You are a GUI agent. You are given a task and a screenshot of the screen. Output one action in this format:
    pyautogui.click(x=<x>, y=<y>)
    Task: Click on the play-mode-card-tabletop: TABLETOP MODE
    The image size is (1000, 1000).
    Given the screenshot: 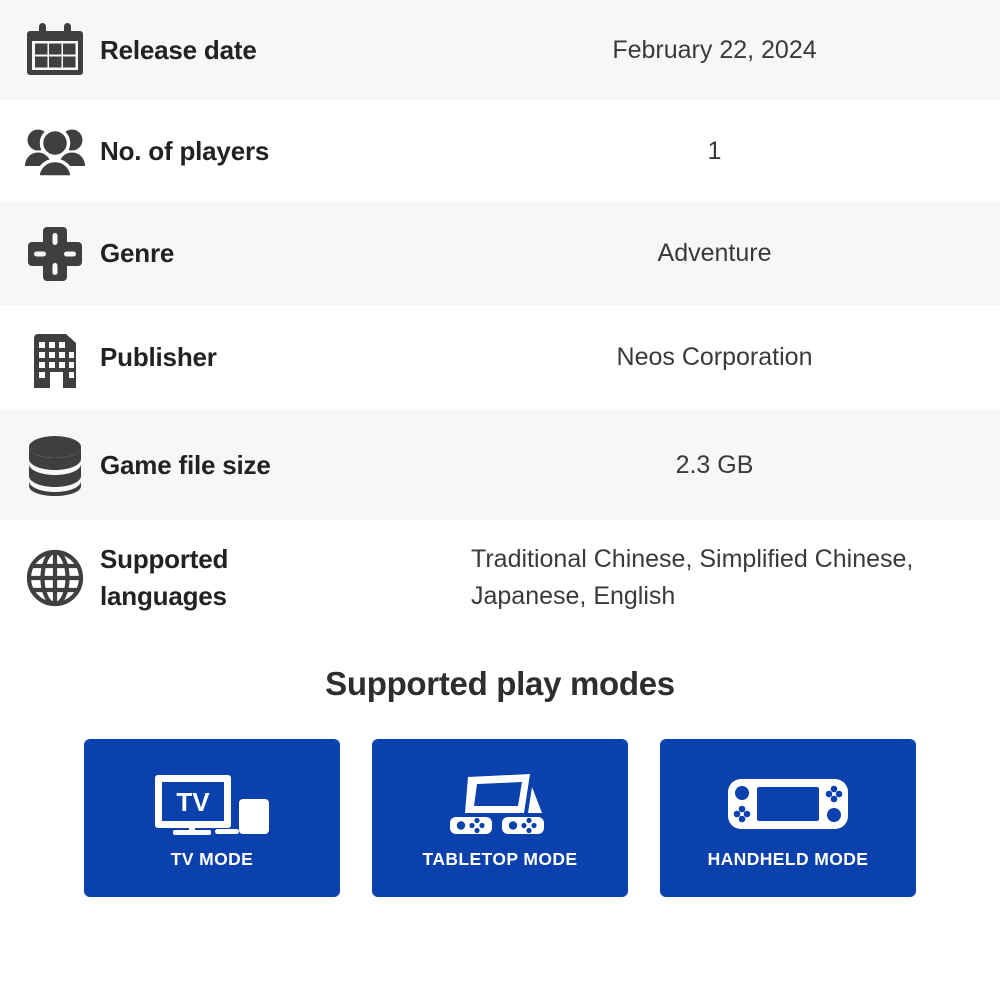 What is the action you would take?
    pyautogui.click(x=500, y=818)
    